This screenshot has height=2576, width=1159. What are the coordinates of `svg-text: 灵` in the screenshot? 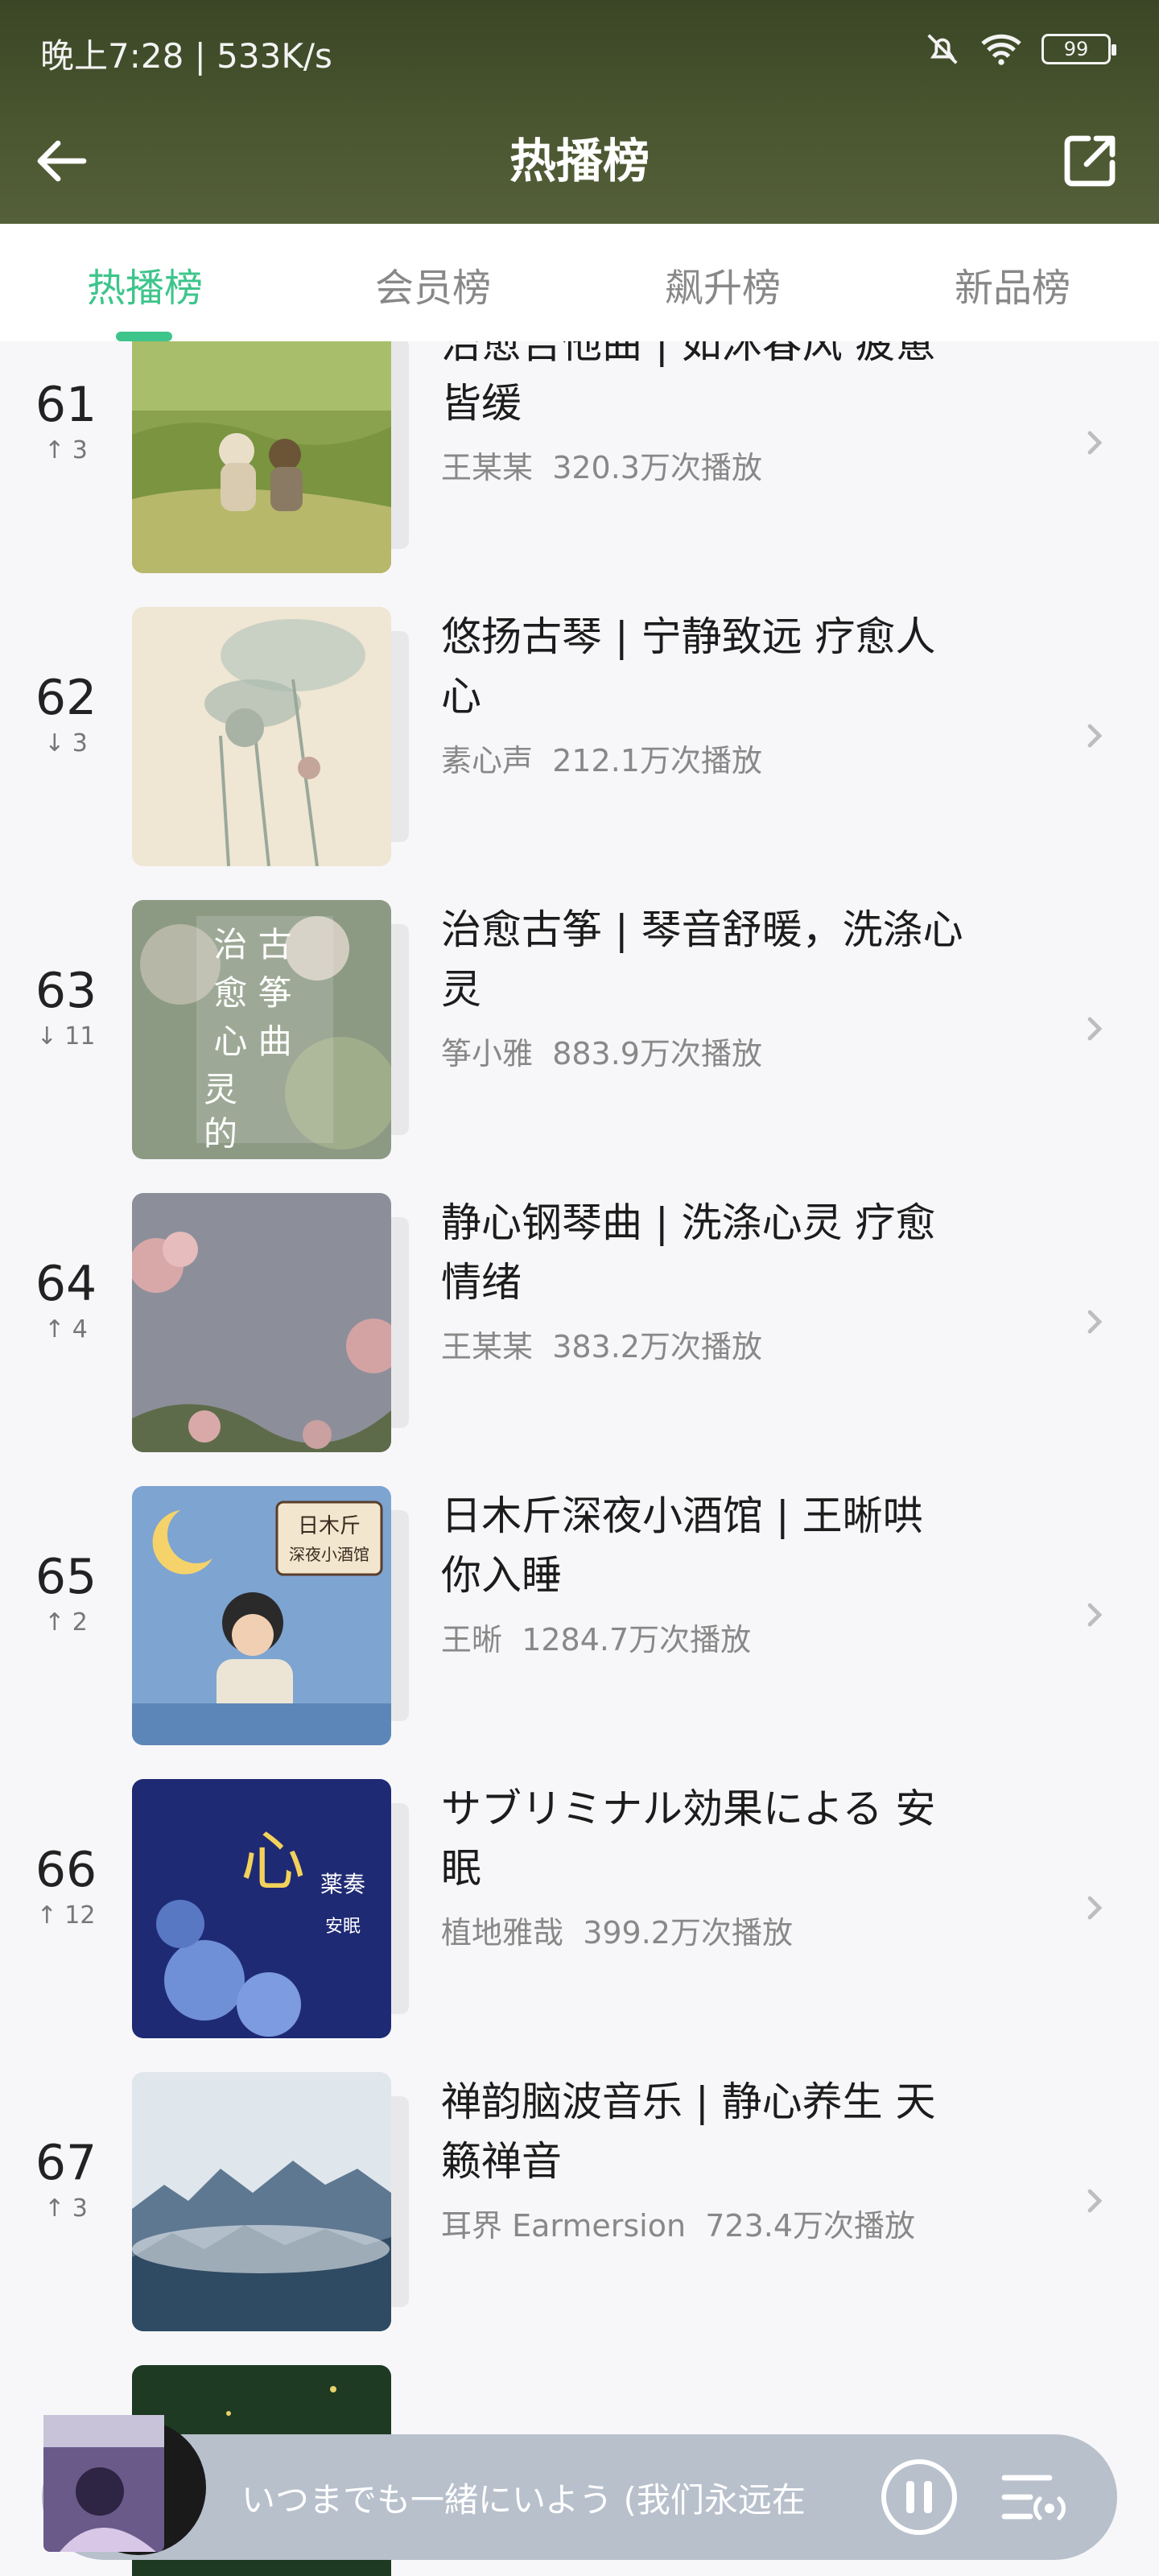 It's located at (220, 1089).